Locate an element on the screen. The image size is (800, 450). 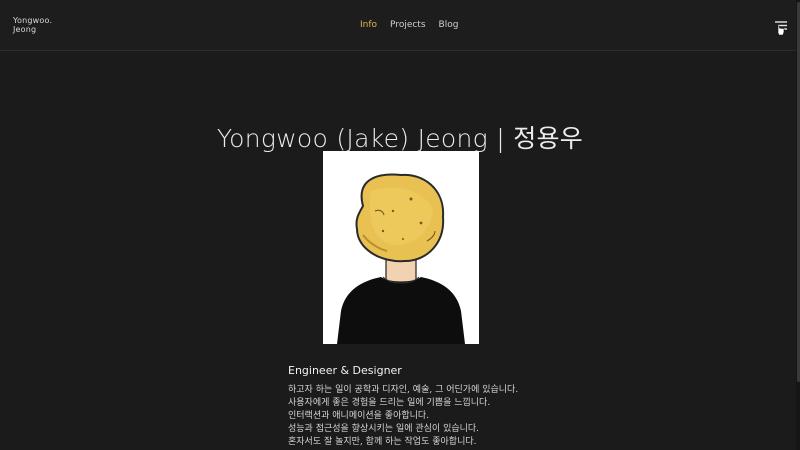
page-title: Yongwoo (Jake) Jeong | 정용우 is located at coordinates (400, 138).